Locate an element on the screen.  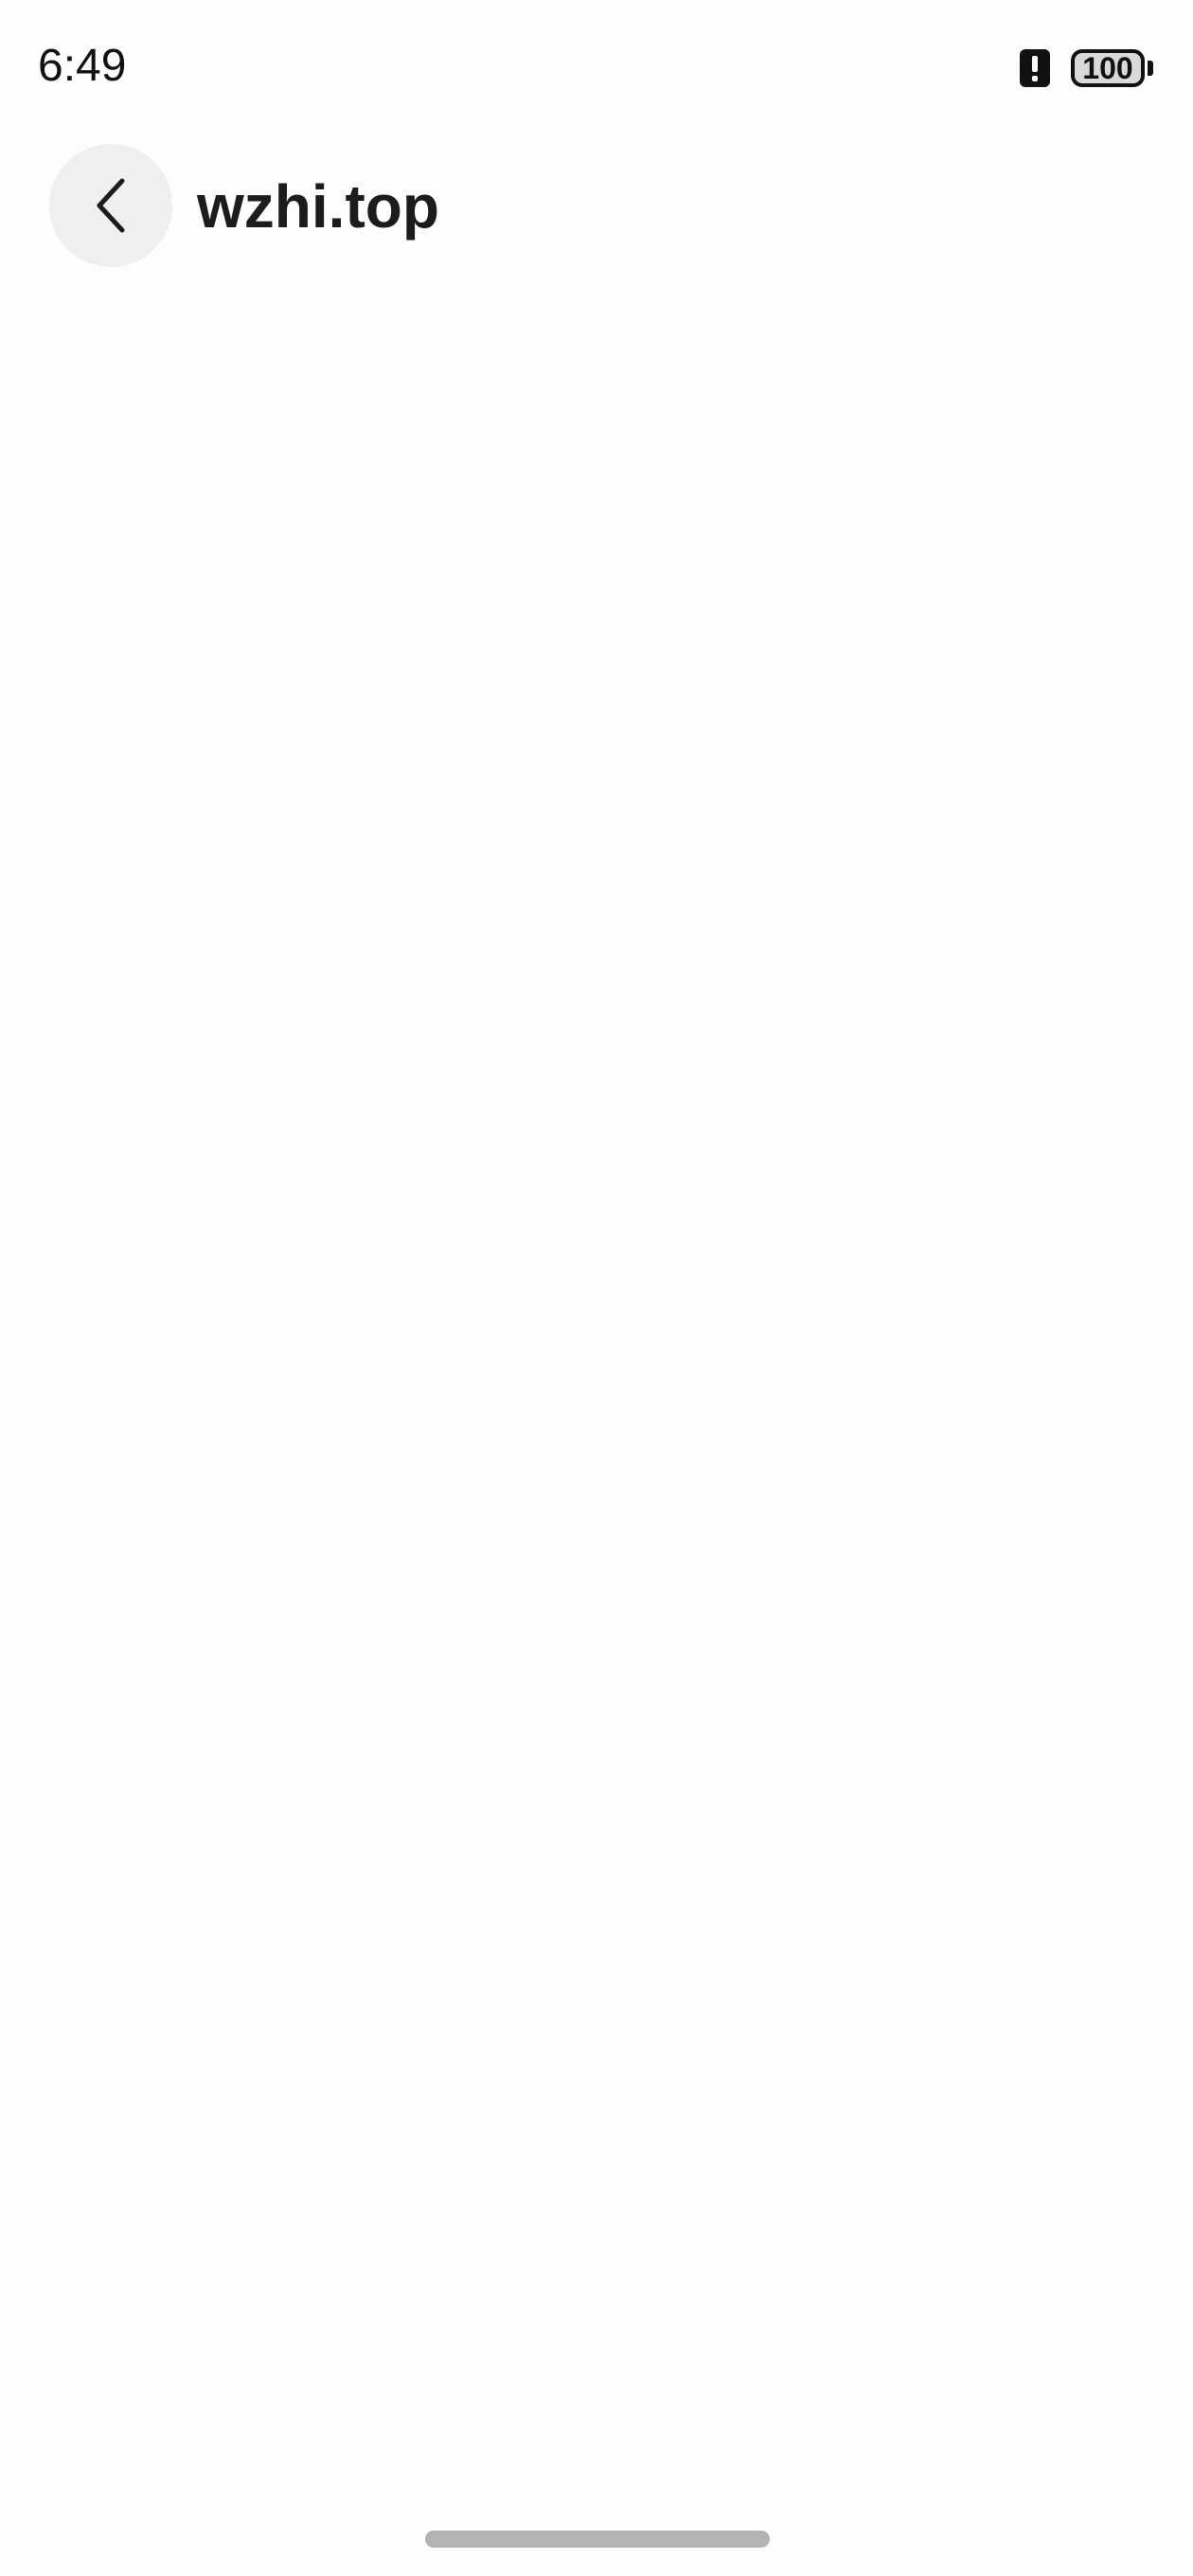
back-button is located at coordinates (110, 205).